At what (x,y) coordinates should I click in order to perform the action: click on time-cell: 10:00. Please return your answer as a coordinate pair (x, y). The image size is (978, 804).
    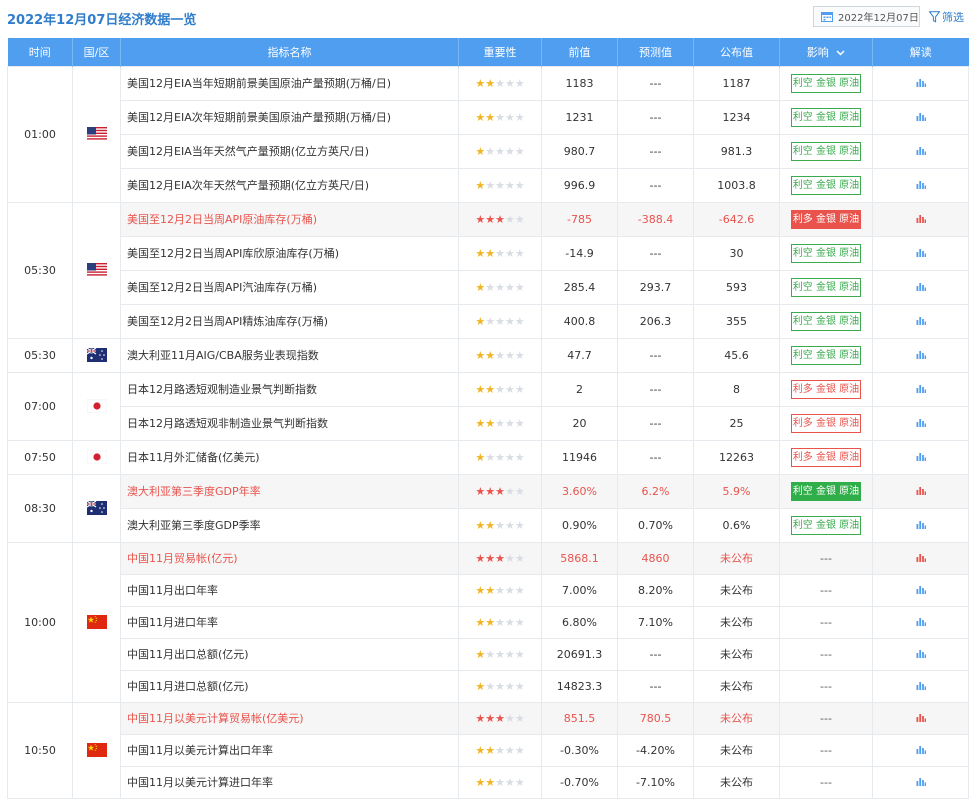
    Looking at the image, I should click on (40, 622).